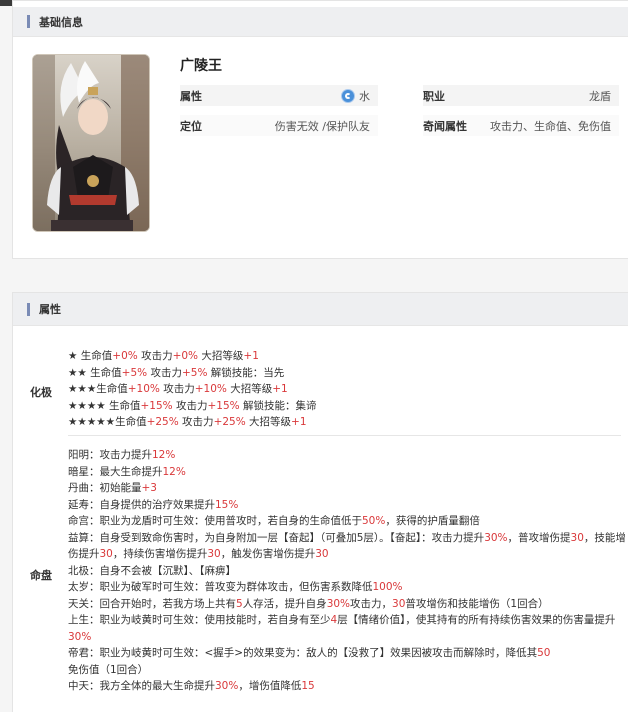 This screenshot has width=628, height=712. Describe the element at coordinates (279, 95) in the screenshot. I see `attr-row: 属性 水` at that location.